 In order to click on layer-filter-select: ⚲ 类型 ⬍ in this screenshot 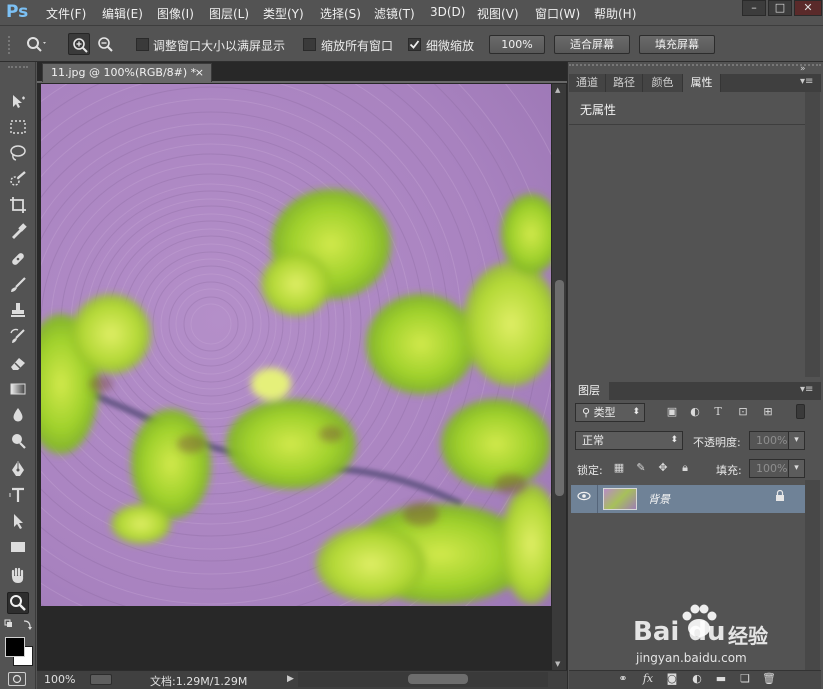, I will do `click(610, 412)`.